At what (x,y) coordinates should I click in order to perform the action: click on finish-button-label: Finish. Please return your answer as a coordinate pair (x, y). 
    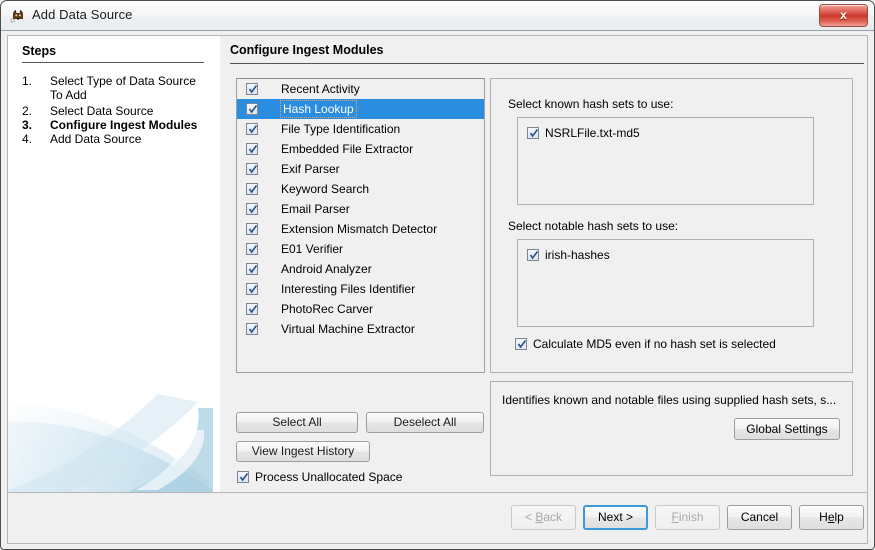
    Looking at the image, I should click on (687, 517).